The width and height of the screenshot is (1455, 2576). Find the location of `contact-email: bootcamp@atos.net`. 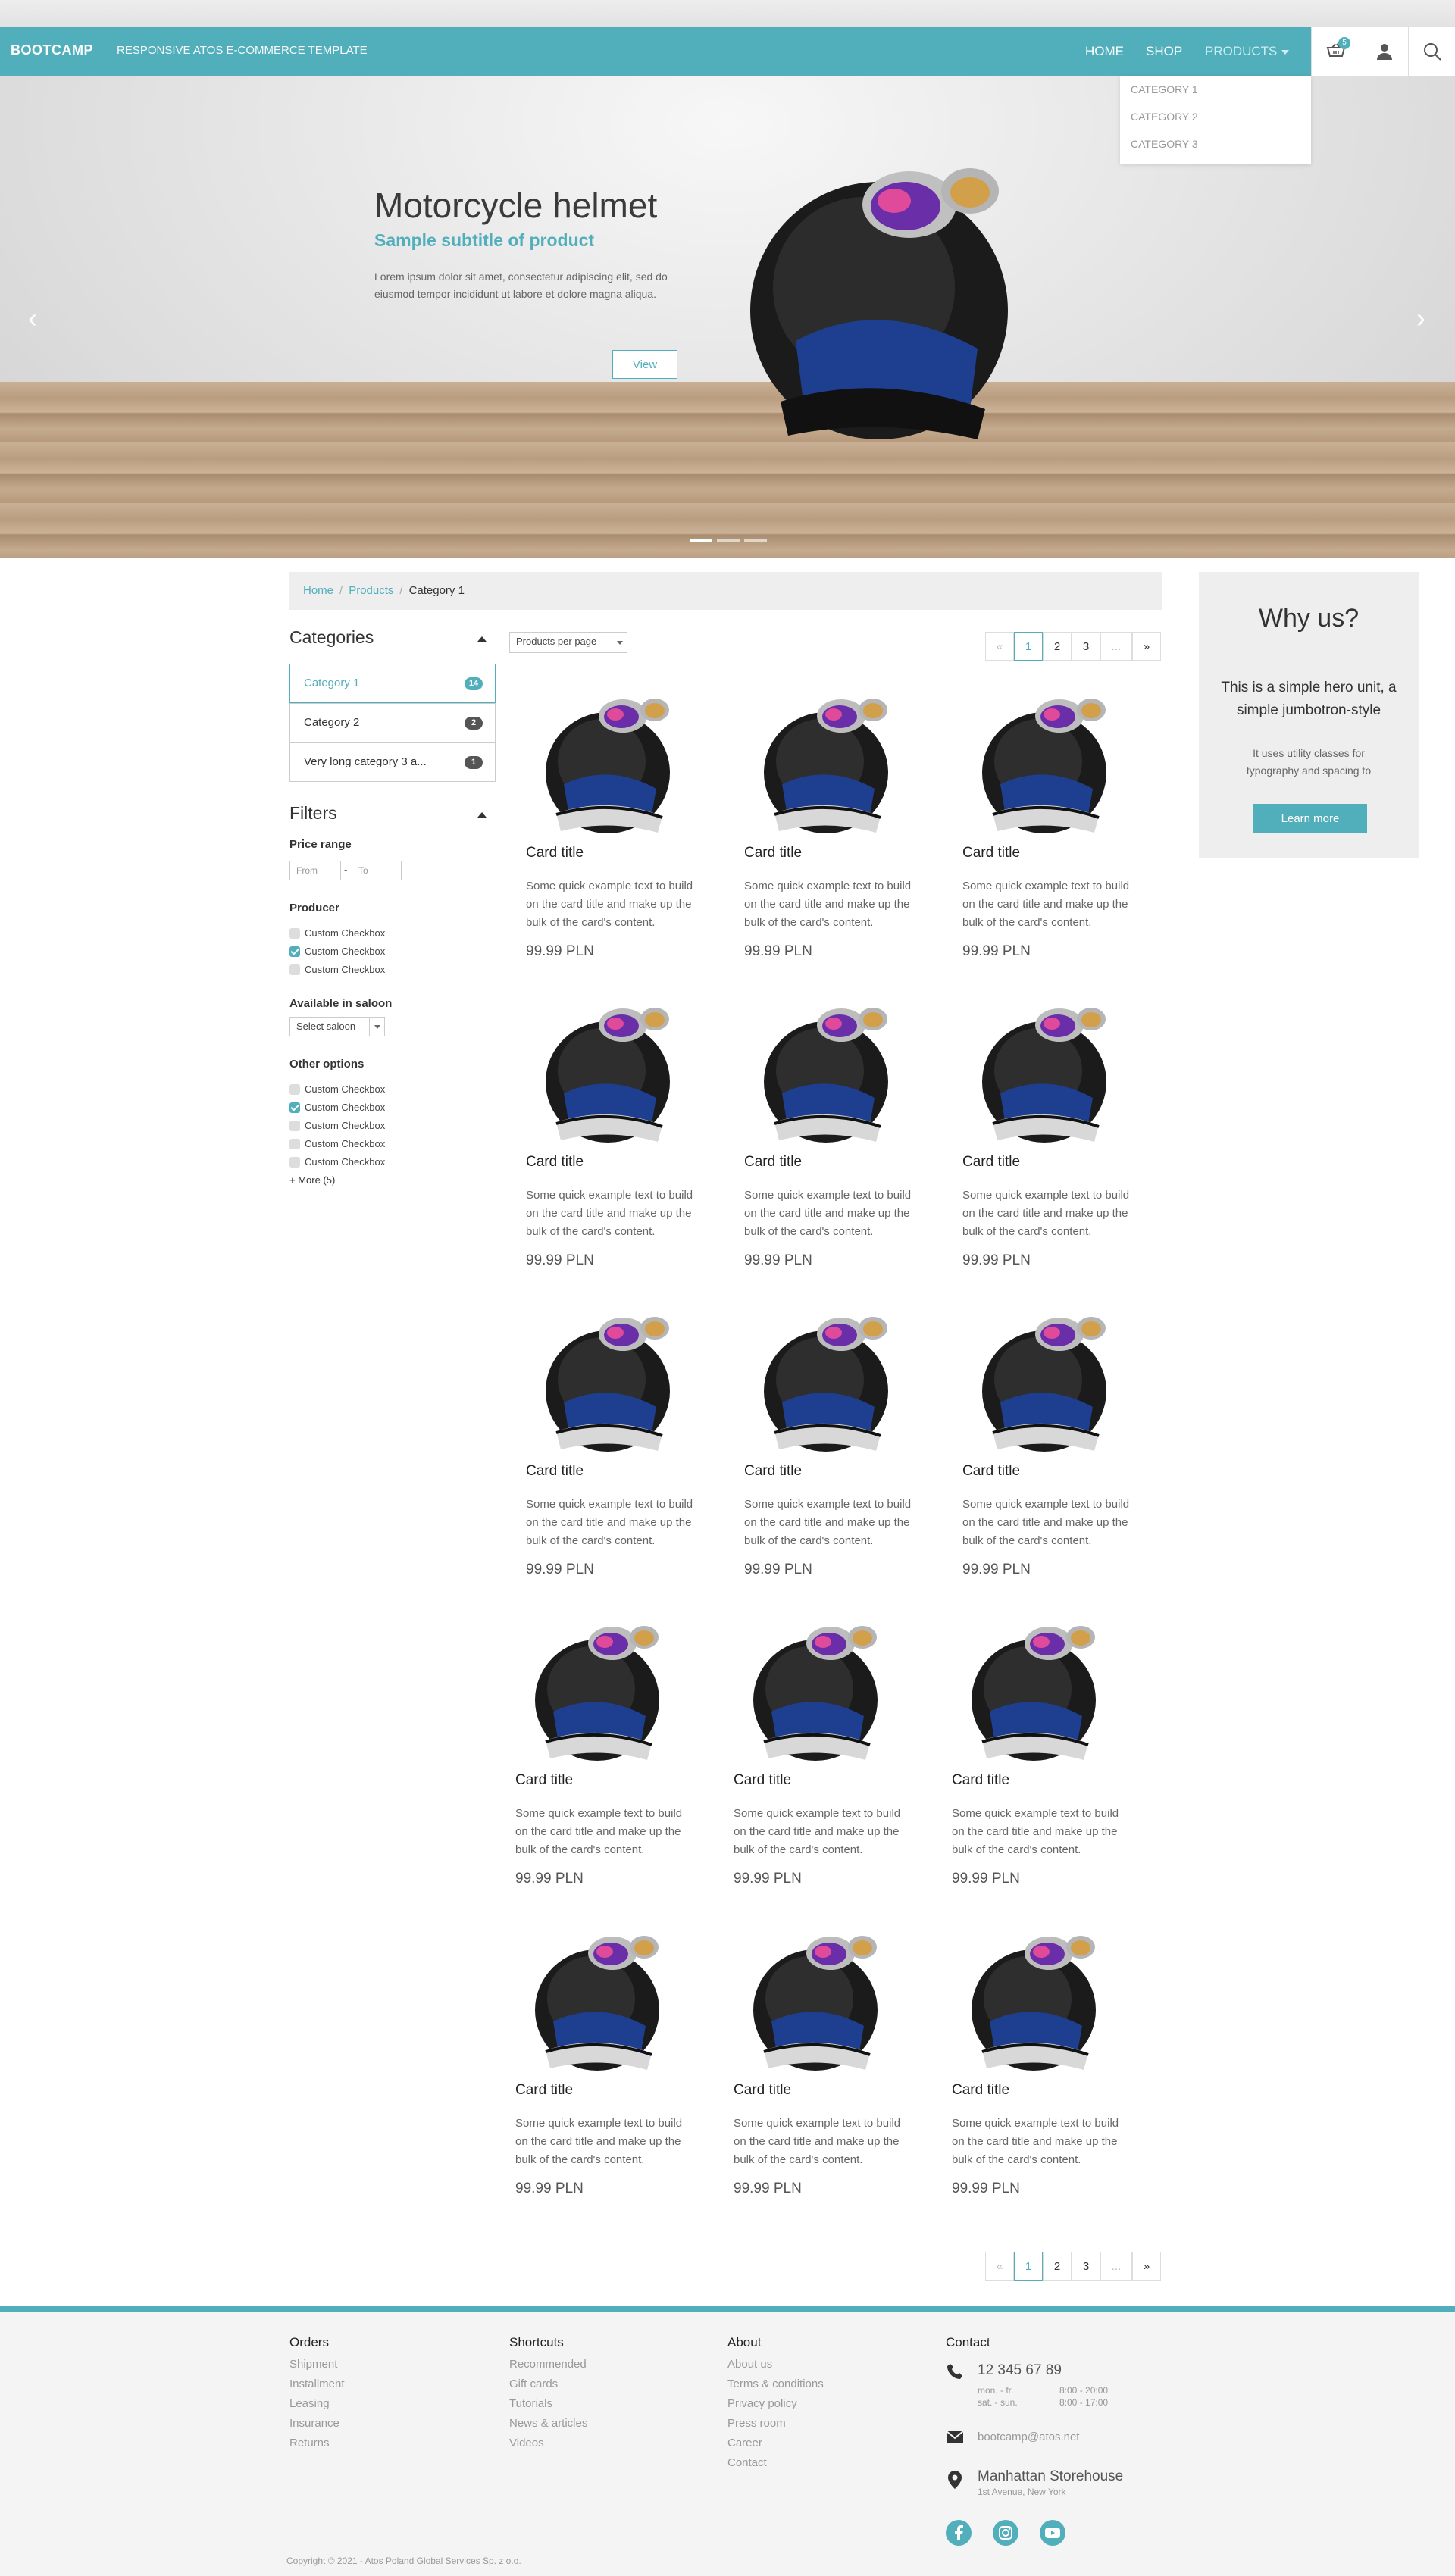

contact-email: bootcamp@atos.net is located at coordinates (1028, 2437).